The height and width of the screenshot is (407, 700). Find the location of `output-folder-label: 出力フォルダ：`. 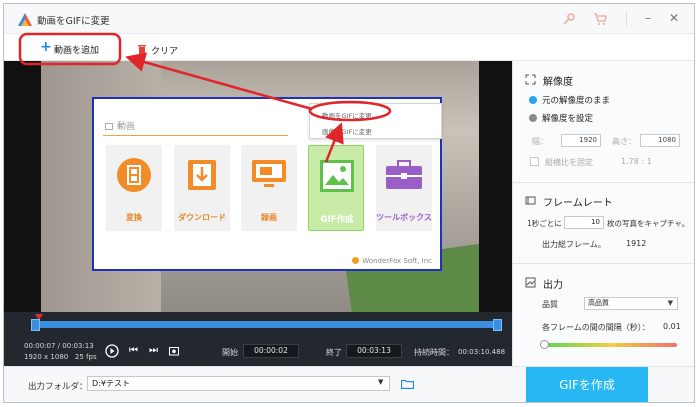

output-folder-label: 出力フォルダ： is located at coordinates (58, 387).